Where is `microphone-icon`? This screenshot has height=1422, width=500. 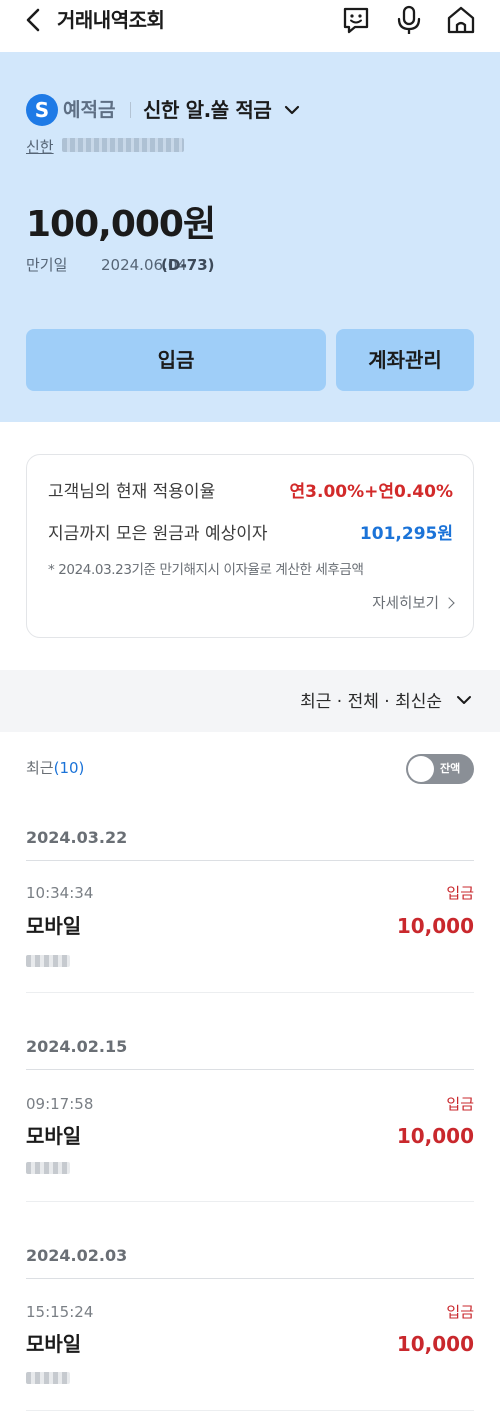 microphone-icon is located at coordinates (409, 20).